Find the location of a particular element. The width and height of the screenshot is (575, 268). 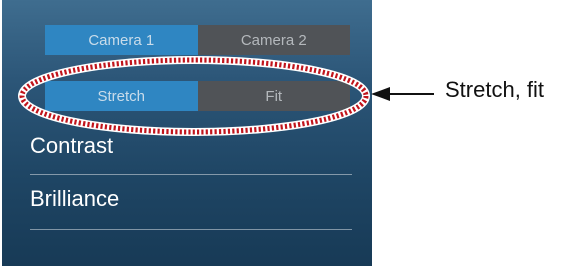

annotation-label: Stretch, fit is located at coordinates (495, 89).